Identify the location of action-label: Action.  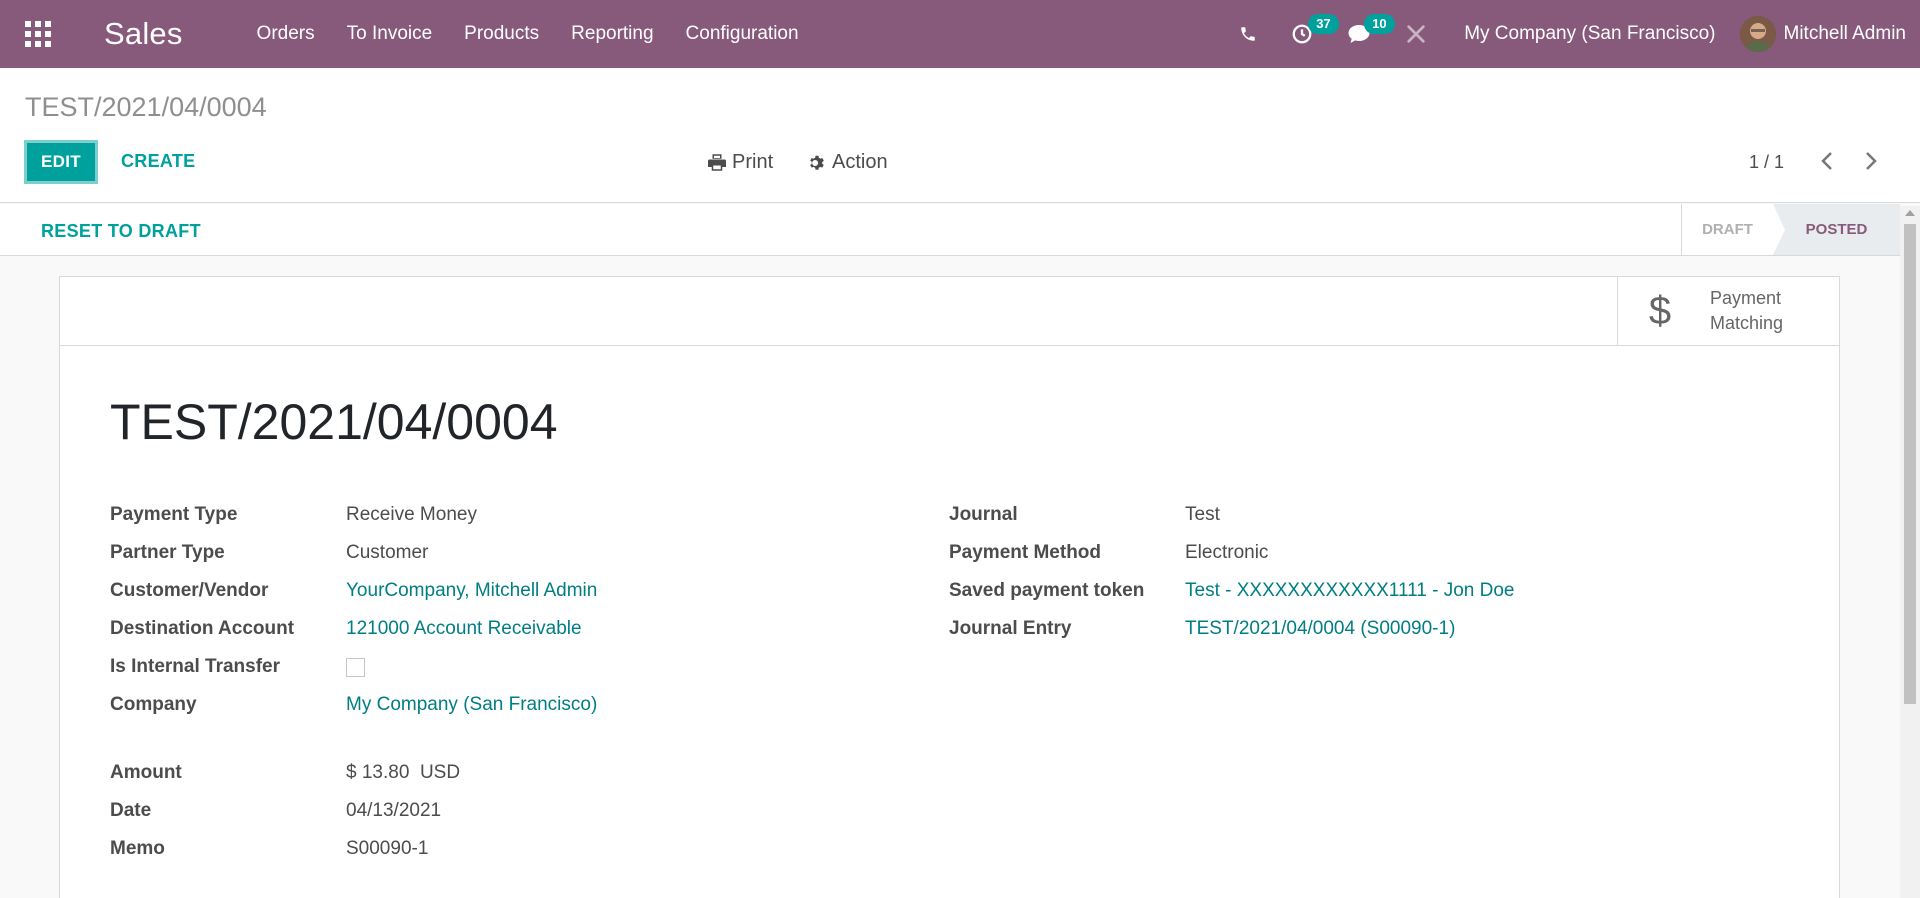
(860, 162).